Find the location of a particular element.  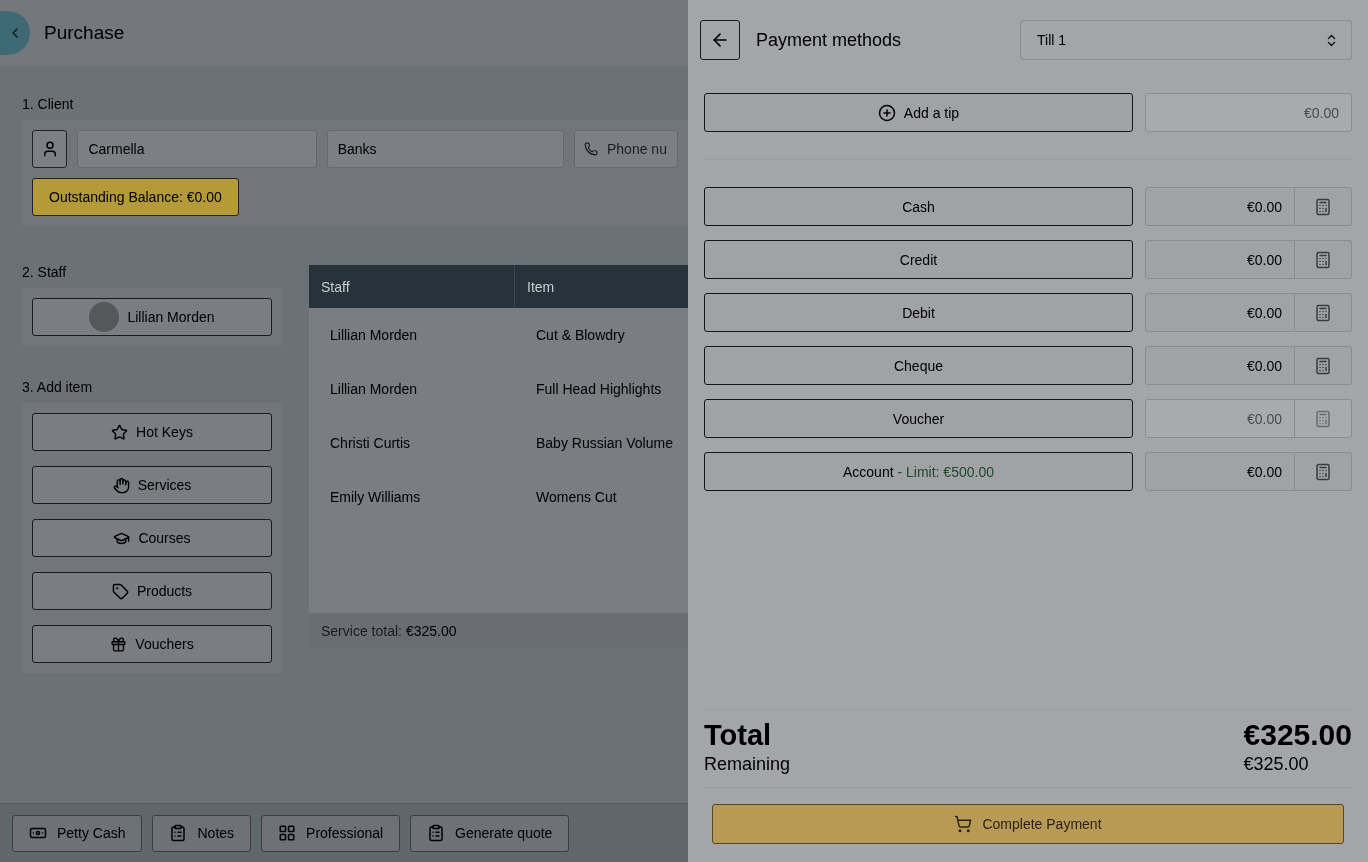

drawer-title: Payment methods is located at coordinates (829, 40).